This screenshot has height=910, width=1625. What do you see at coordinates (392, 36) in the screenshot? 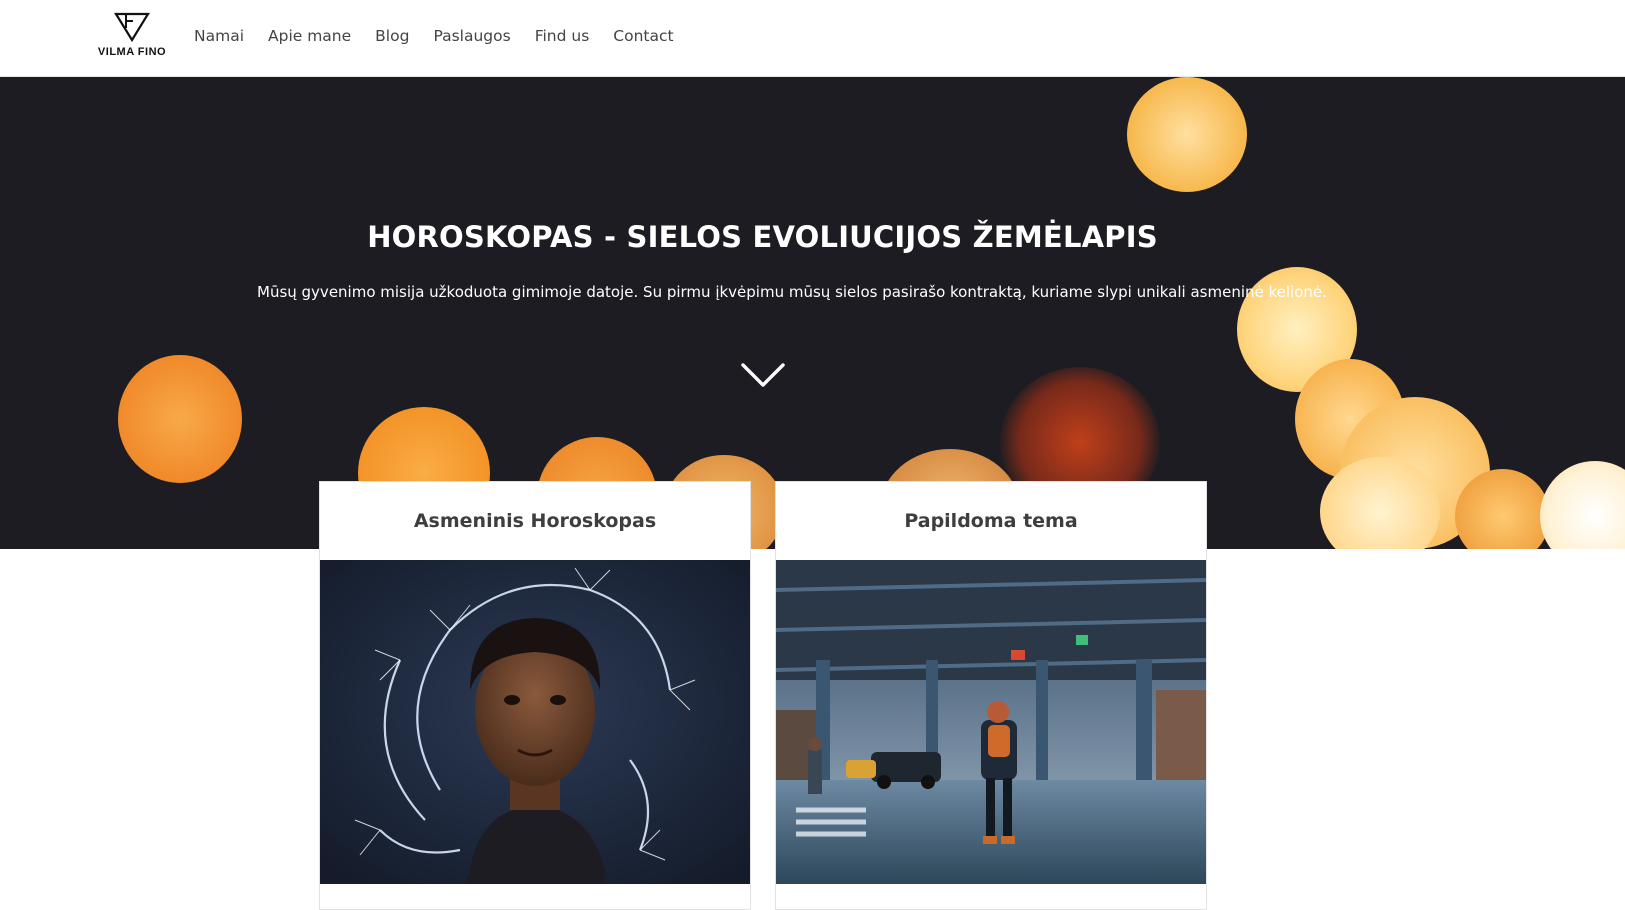
I see `nav-item-blog: Blog` at bounding box center [392, 36].